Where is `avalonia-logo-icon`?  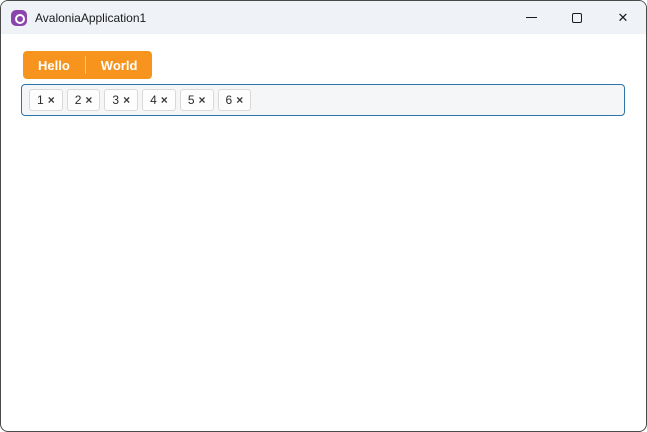 avalonia-logo-icon is located at coordinates (19, 17).